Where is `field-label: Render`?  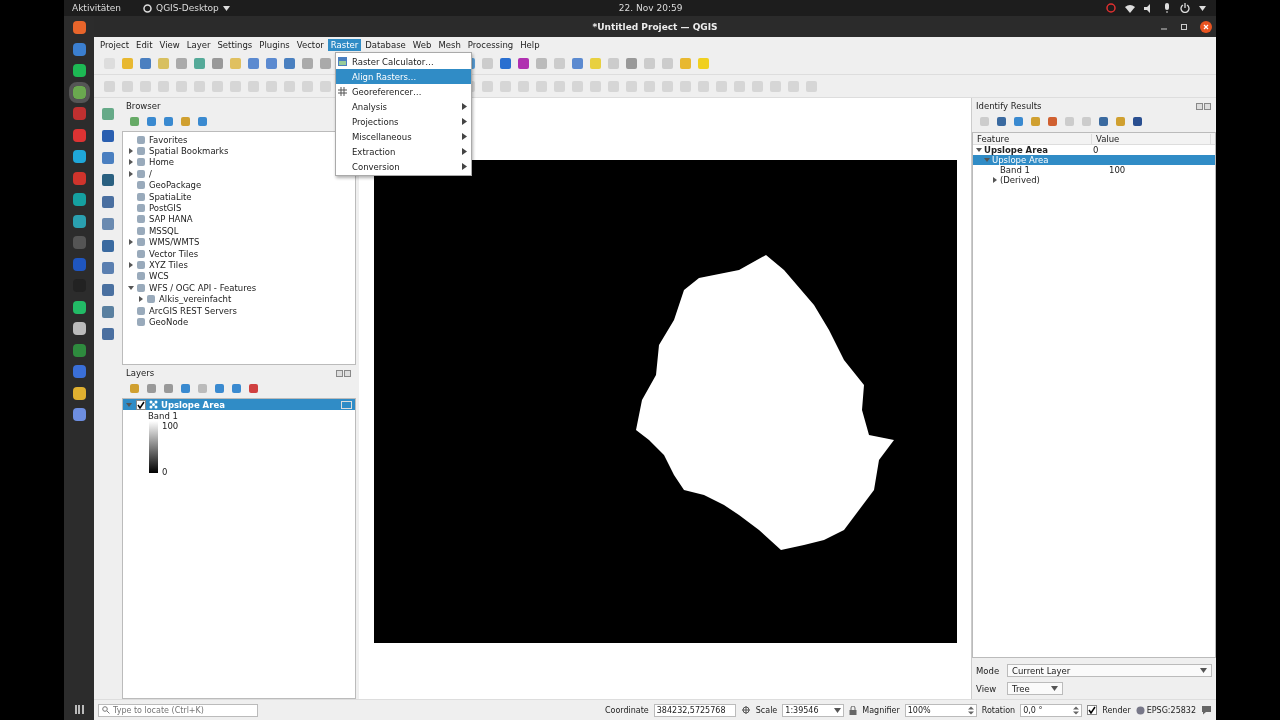
field-label: Render is located at coordinates (1116, 710).